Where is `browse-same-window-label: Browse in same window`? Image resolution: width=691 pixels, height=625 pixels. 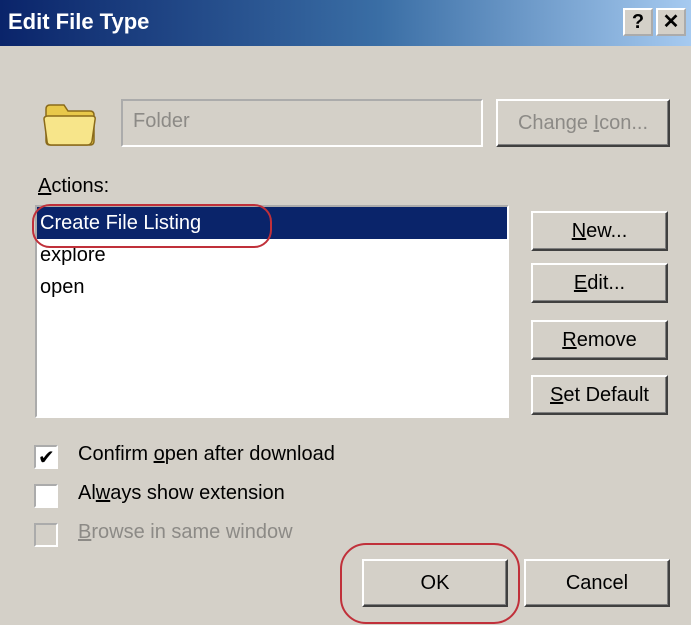 browse-same-window-label: Browse in same window is located at coordinates (185, 532).